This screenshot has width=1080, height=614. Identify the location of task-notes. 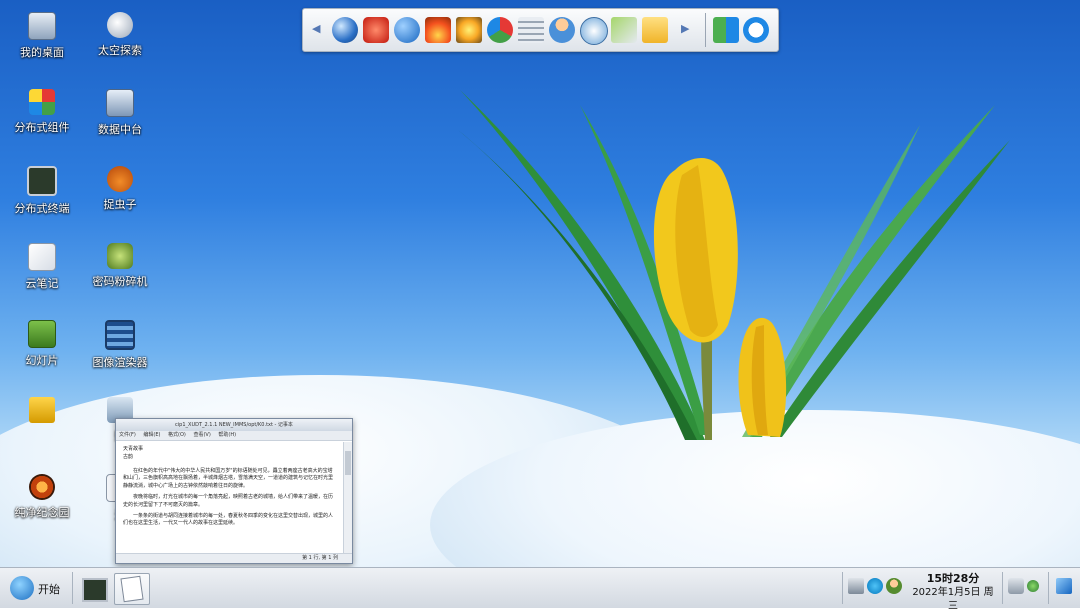
(132, 589).